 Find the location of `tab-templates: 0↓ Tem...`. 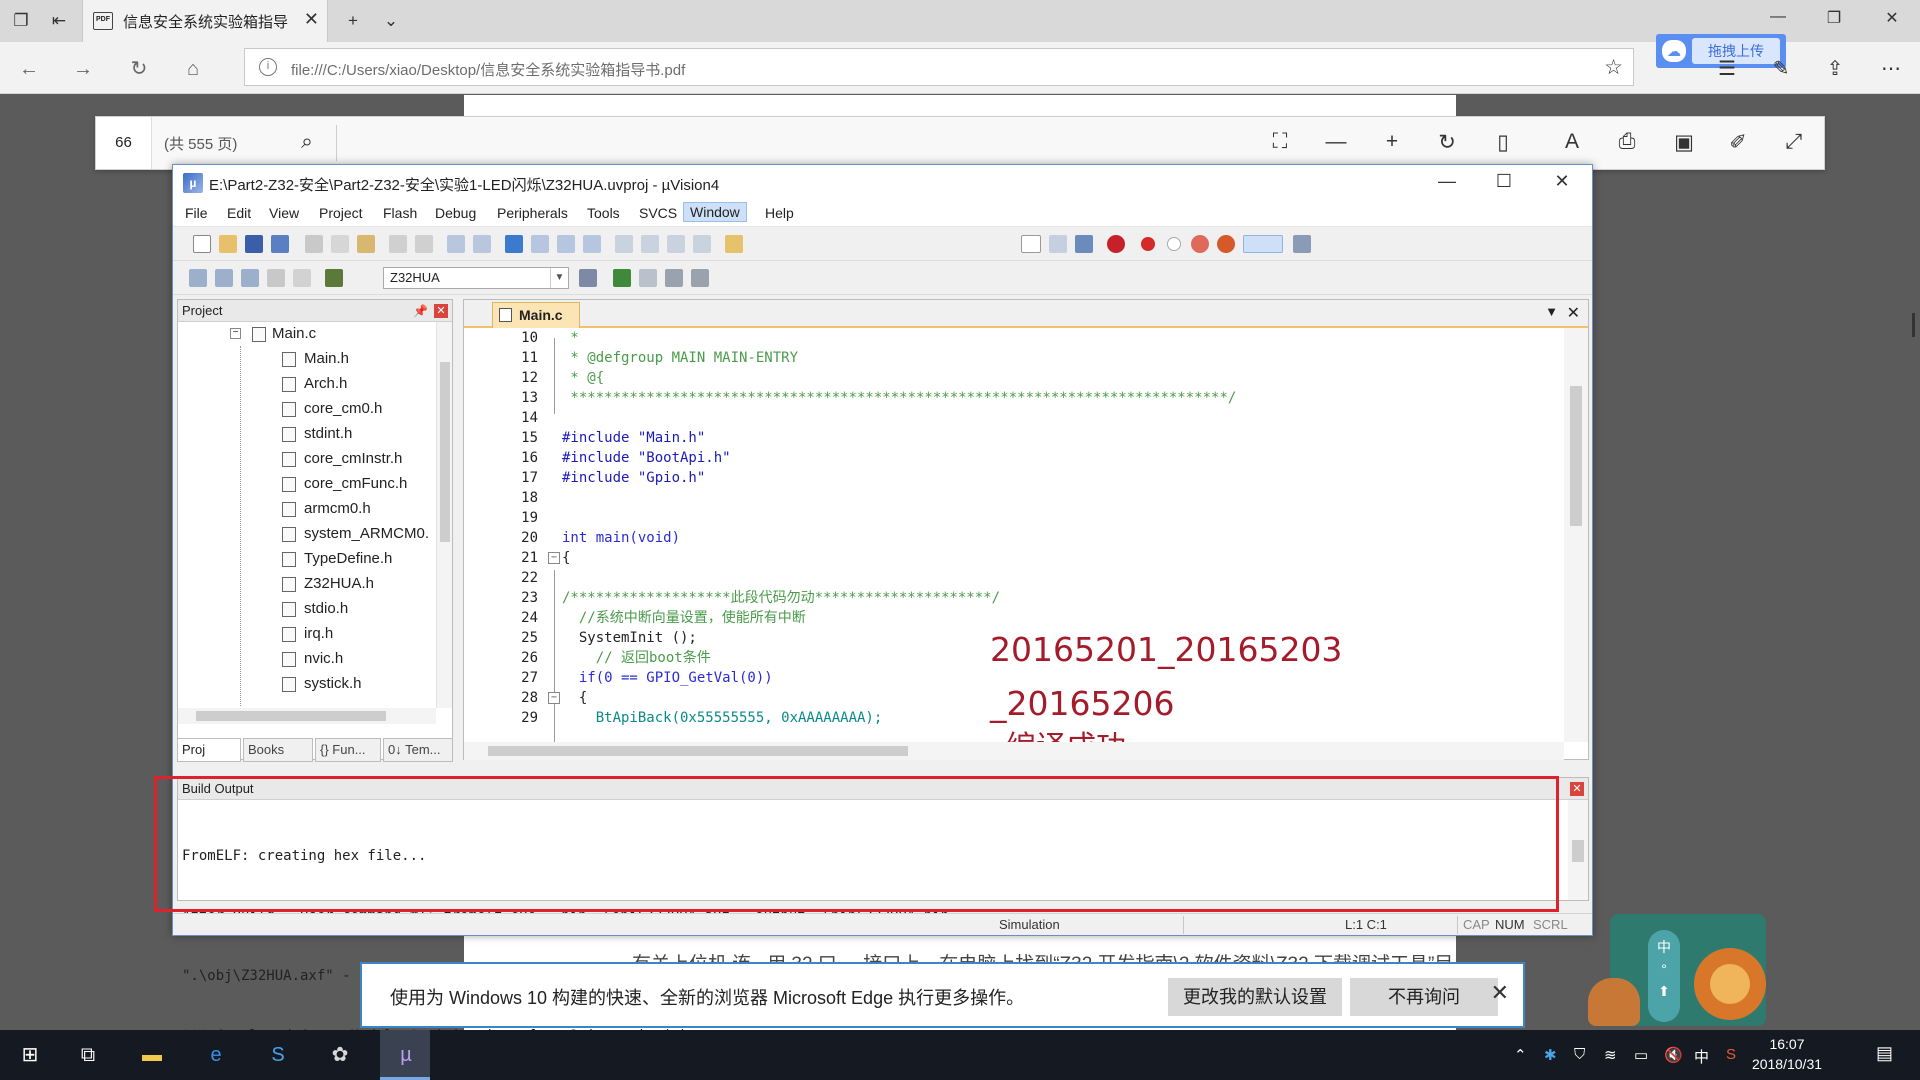

tab-templates: 0↓ Tem... is located at coordinates (418, 750).